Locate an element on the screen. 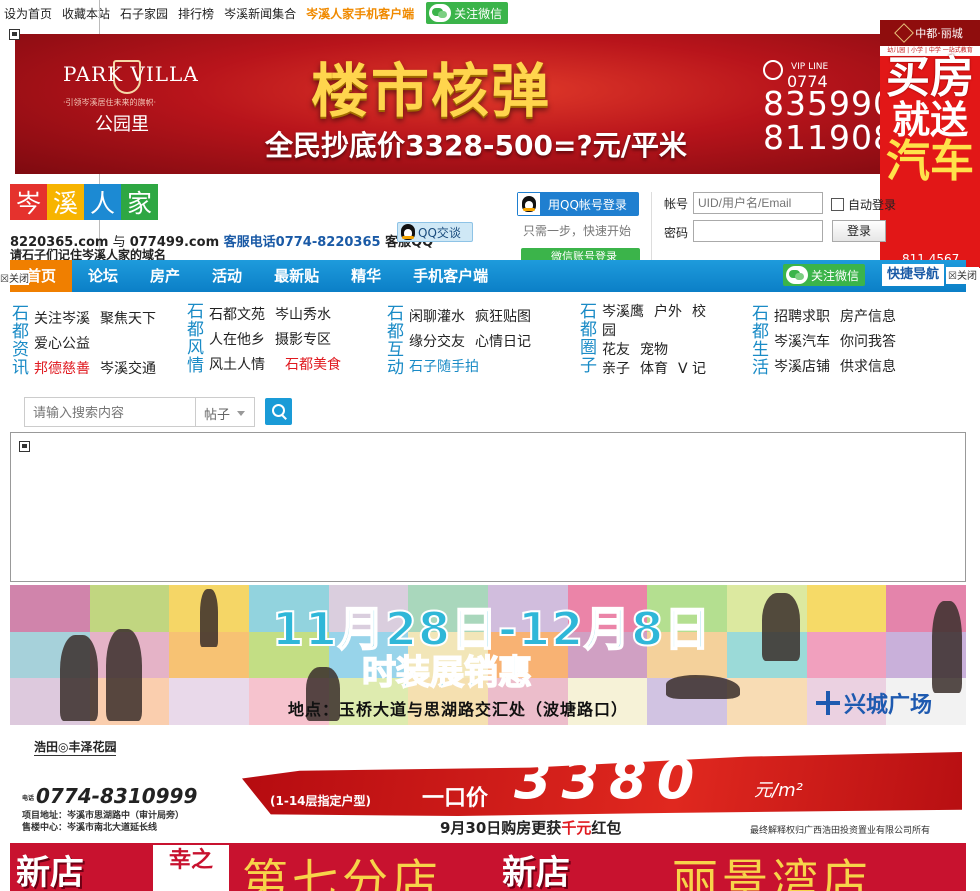  login-button: 登录 is located at coordinates (859, 231).